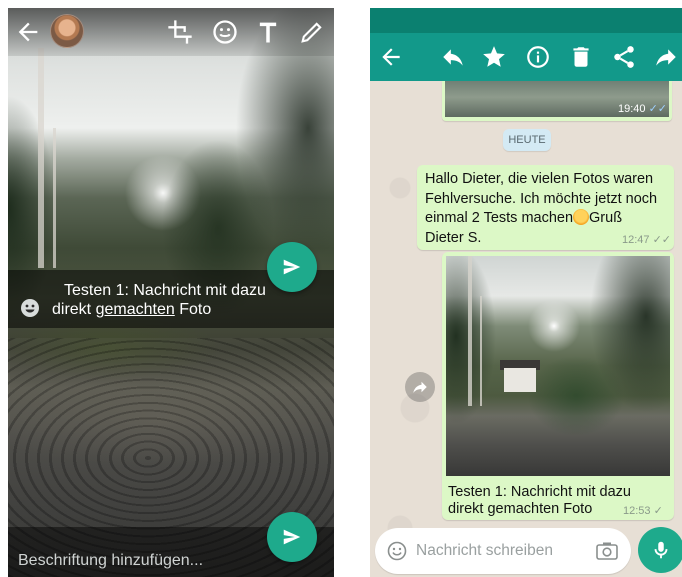  What do you see at coordinates (526, 20) in the screenshot?
I see `status-bar` at bounding box center [526, 20].